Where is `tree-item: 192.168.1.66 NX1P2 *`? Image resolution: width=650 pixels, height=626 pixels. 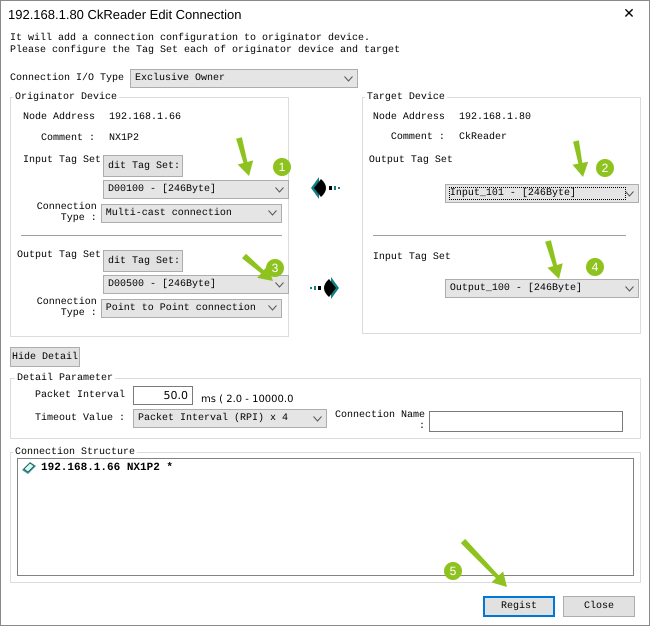
tree-item: 192.168.1.66 NX1P2 * is located at coordinates (107, 468).